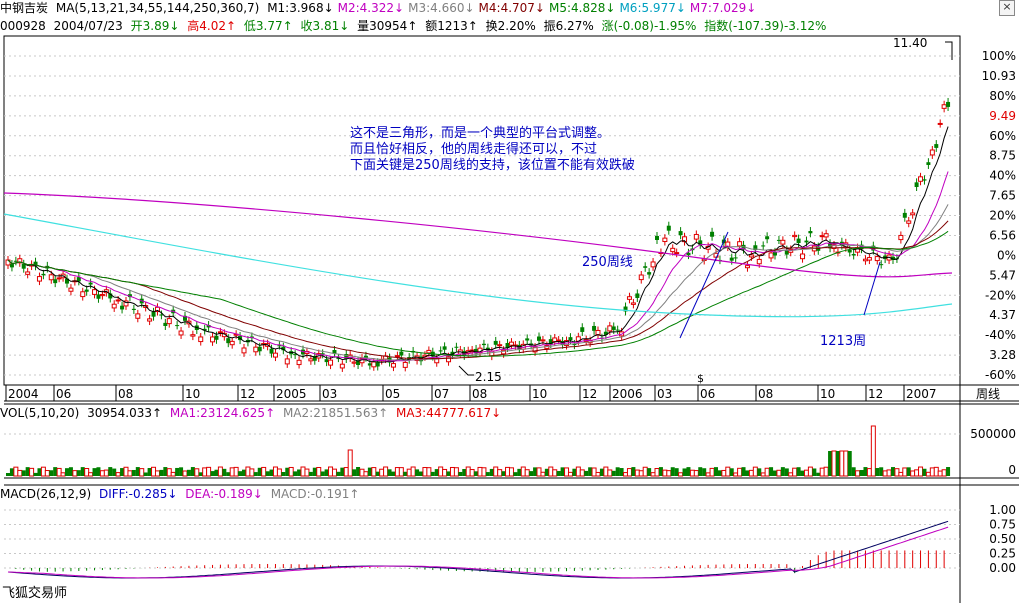 This screenshot has height=603, width=1019. I want to click on note-line-3: 下面关键是250周线的支持，该位置不能有效跌破, so click(492, 165).